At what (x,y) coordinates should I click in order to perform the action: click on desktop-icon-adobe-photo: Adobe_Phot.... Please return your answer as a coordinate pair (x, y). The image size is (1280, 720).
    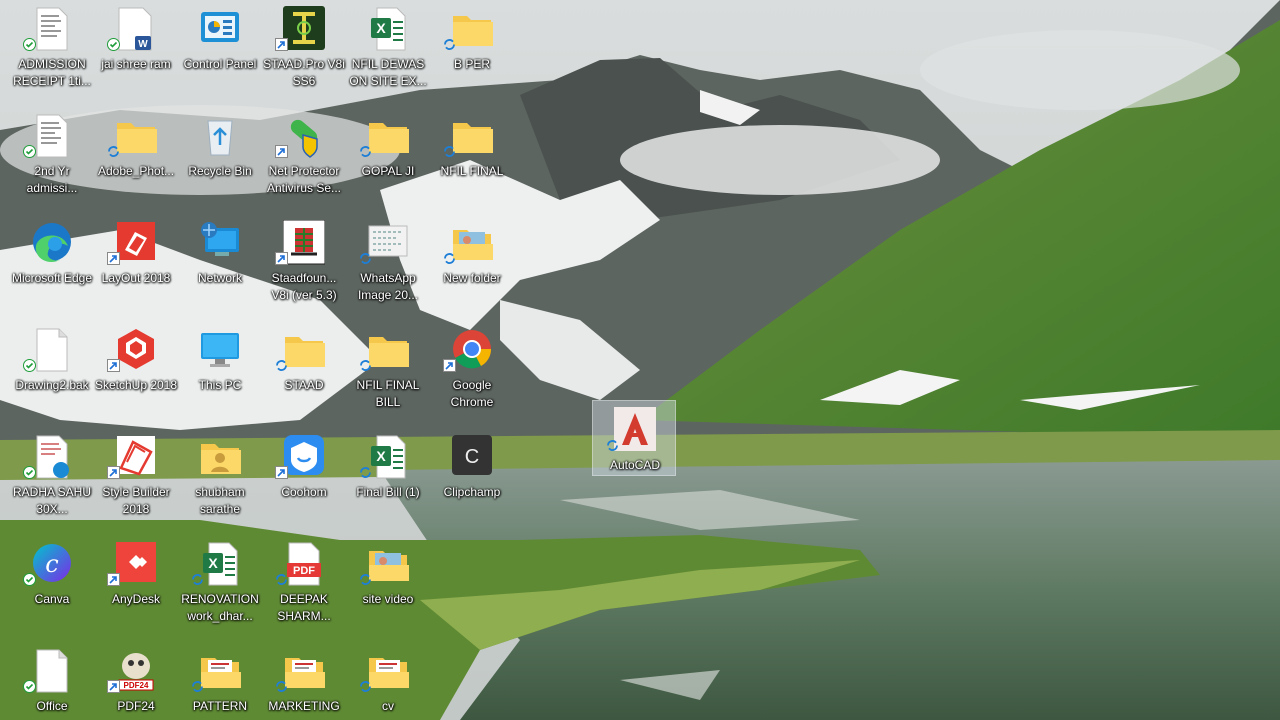
    Looking at the image, I should click on (136, 160).